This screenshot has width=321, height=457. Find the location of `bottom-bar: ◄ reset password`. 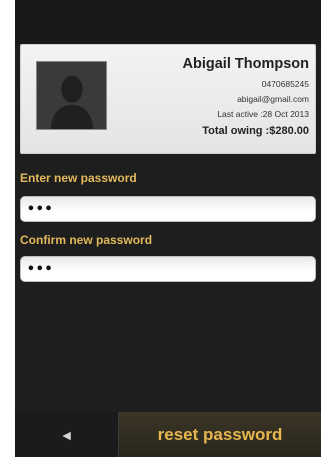

bottom-bar: ◄ reset password is located at coordinates (168, 434).